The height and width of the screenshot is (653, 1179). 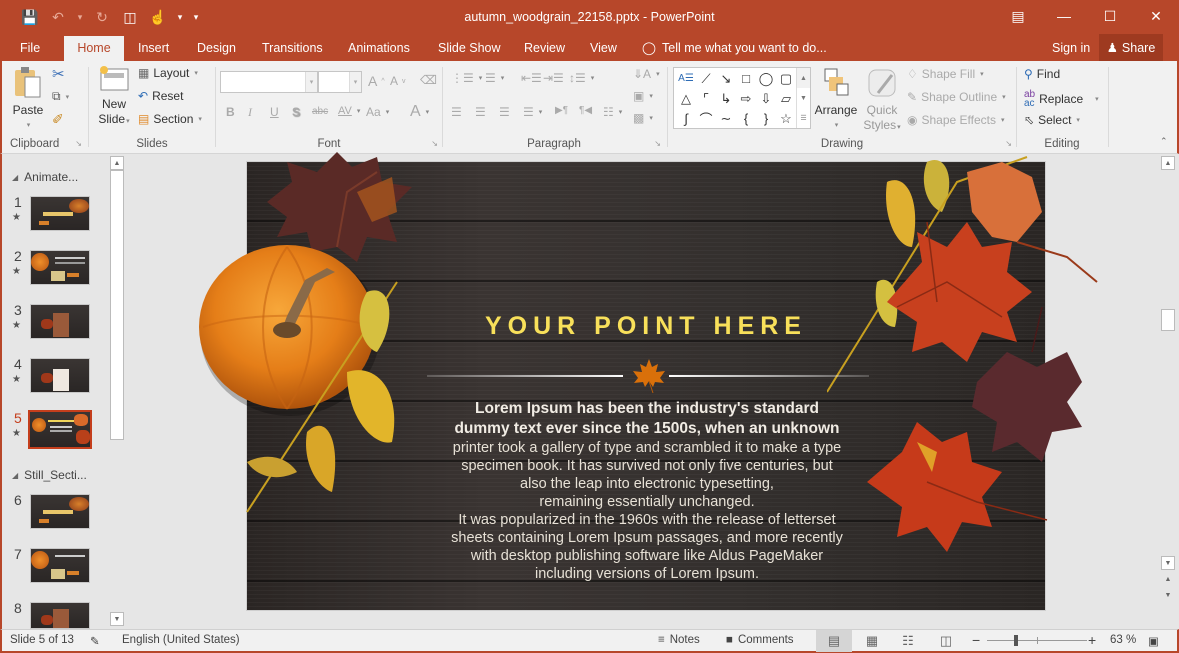 I want to click on shape-down-arrow: ⇩, so click(x=766, y=98).